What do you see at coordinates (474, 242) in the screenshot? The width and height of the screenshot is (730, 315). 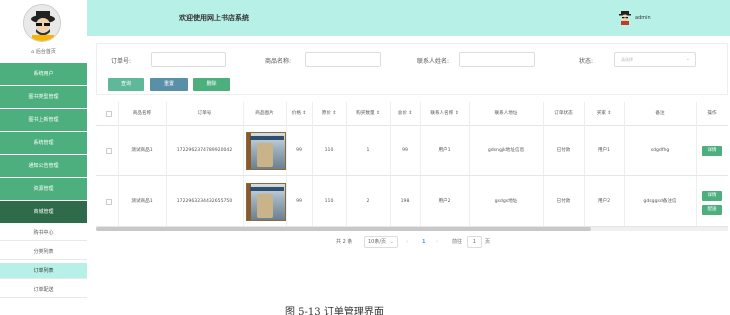 I see `goto-page-input: 1` at bounding box center [474, 242].